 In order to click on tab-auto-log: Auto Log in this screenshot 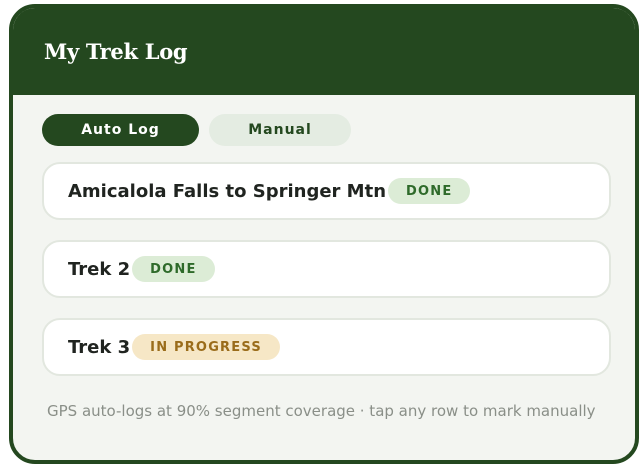, I will do `click(120, 130)`.